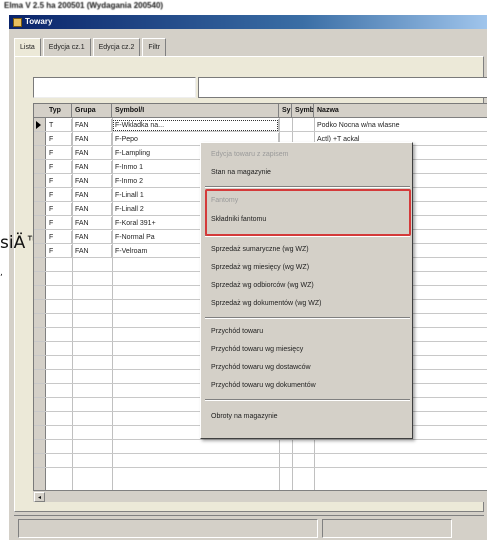 This screenshot has height=540, width=487. Describe the element at coordinates (38, 125) in the screenshot. I see `current-row-arrow-icon` at that location.